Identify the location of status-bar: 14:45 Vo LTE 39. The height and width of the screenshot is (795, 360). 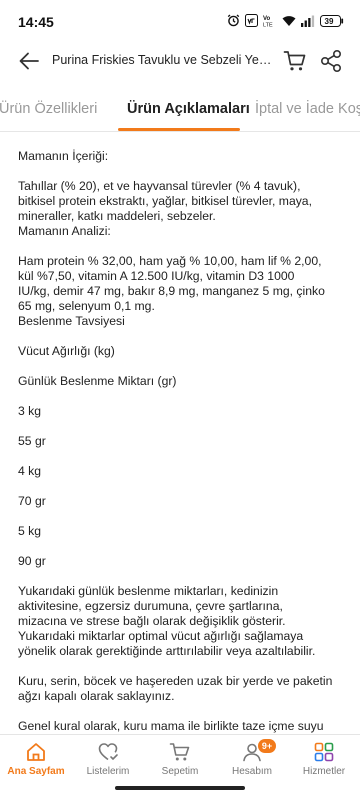
(180, 20).